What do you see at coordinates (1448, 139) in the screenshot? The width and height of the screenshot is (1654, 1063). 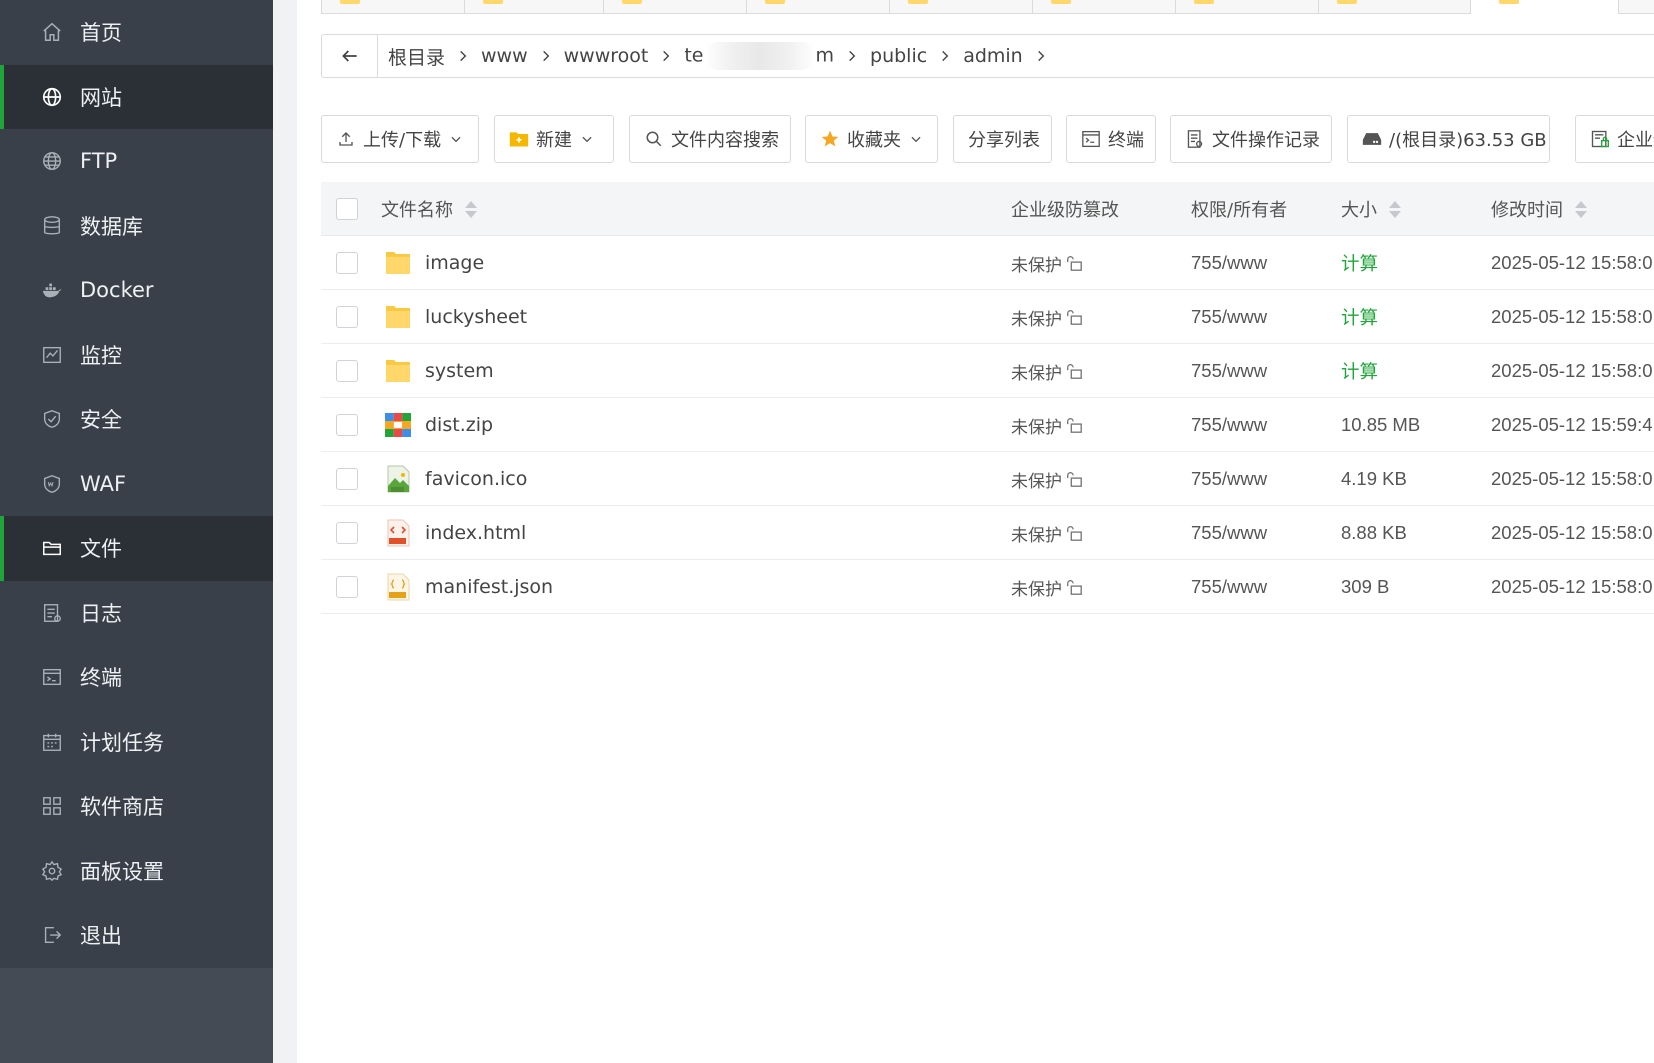 I see `disk-button: /(根目录)63.53 GB` at bounding box center [1448, 139].